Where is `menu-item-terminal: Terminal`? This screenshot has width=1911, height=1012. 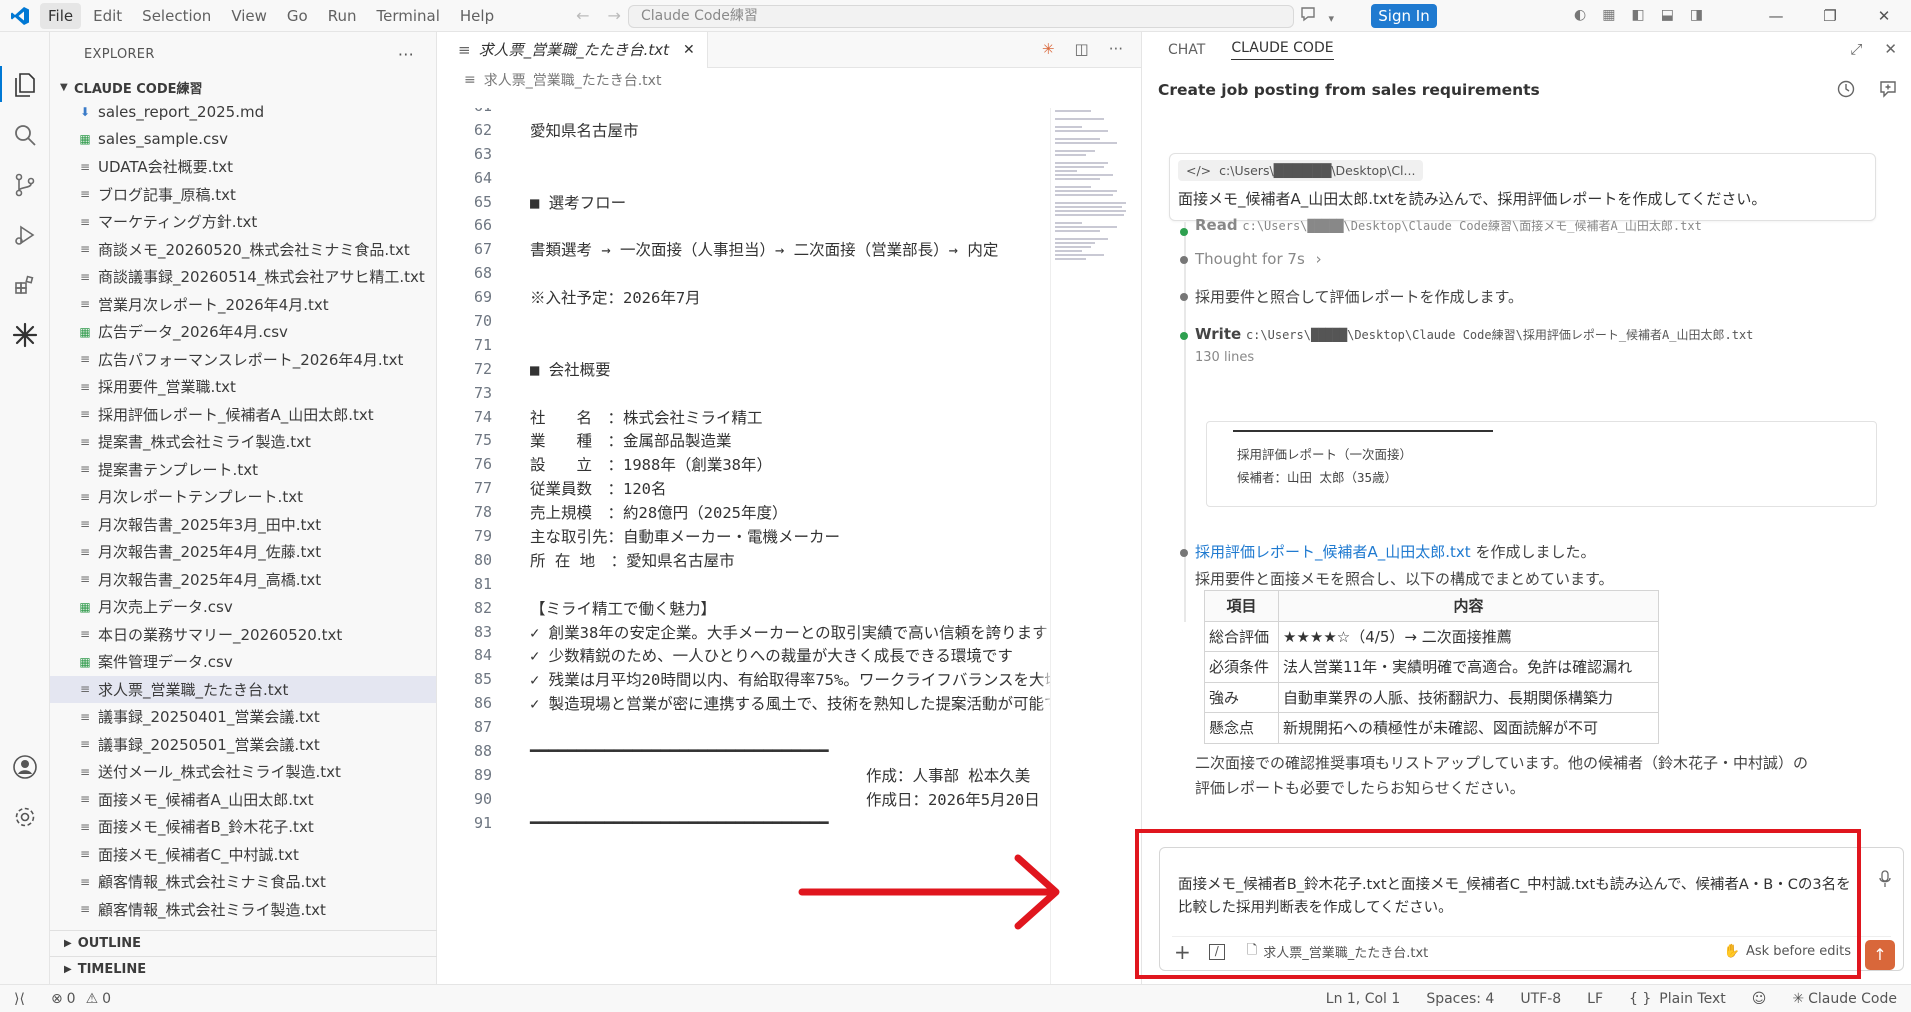 menu-item-terminal: Terminal is located at coordinates (408, 16).